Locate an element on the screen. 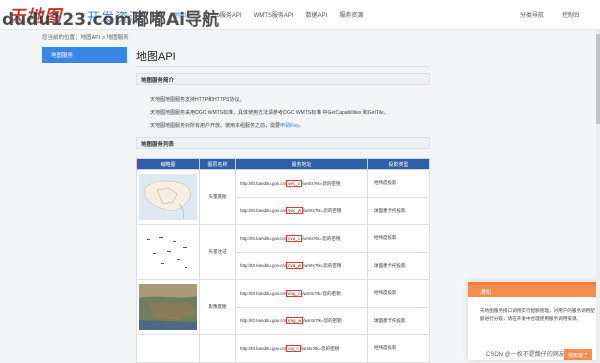 This screenshot has width=600, height=363. sidebar-item-map-service: 地图服务 is located at coordinates (84, 55).